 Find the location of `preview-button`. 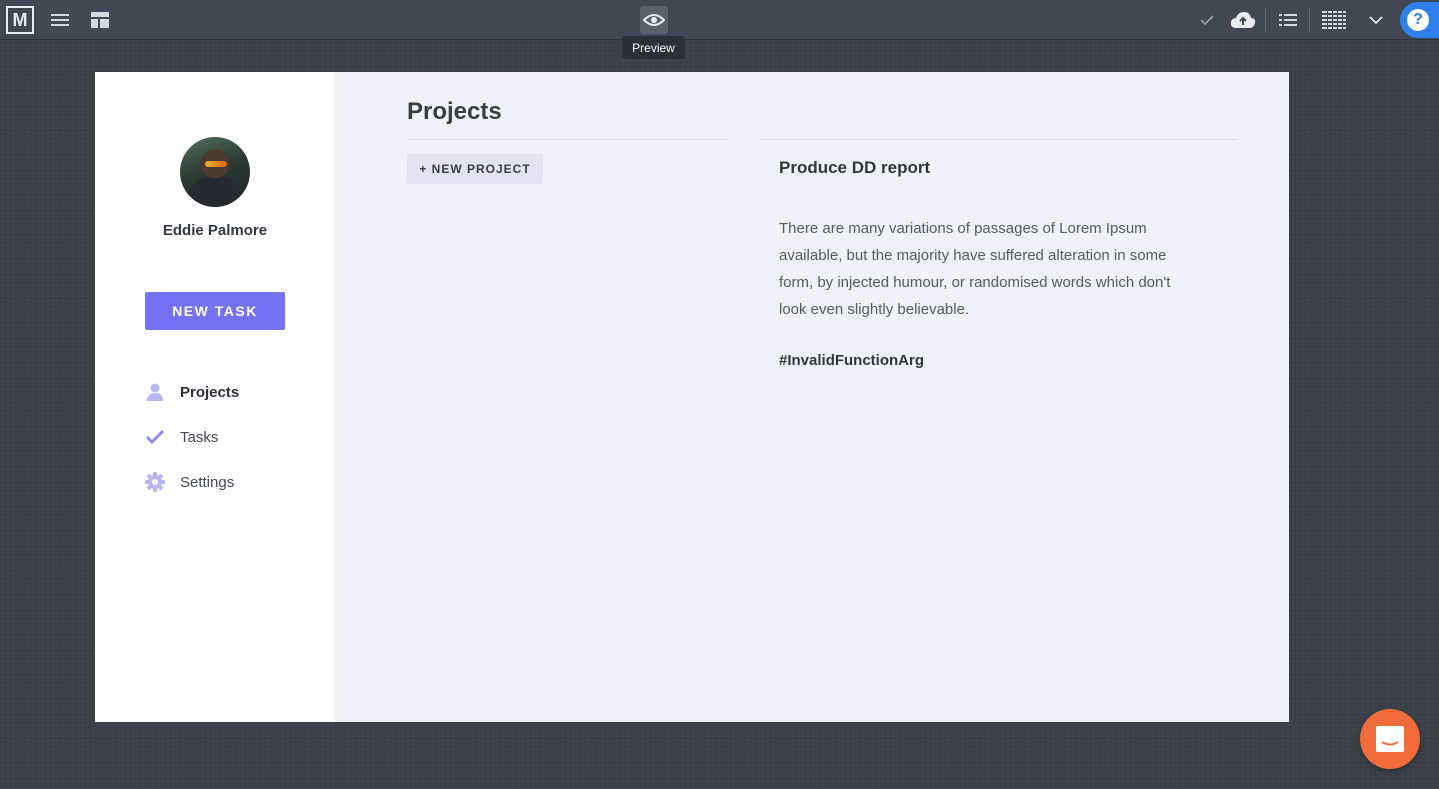

preview-button is located at coordinates (654, 20).